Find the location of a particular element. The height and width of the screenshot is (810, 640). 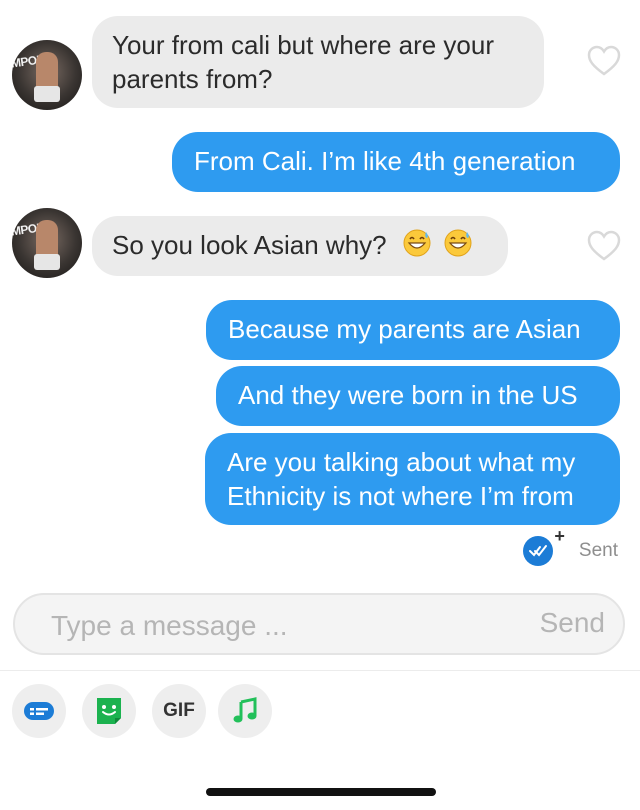

sticker-button is located at coordinates (109, 711).